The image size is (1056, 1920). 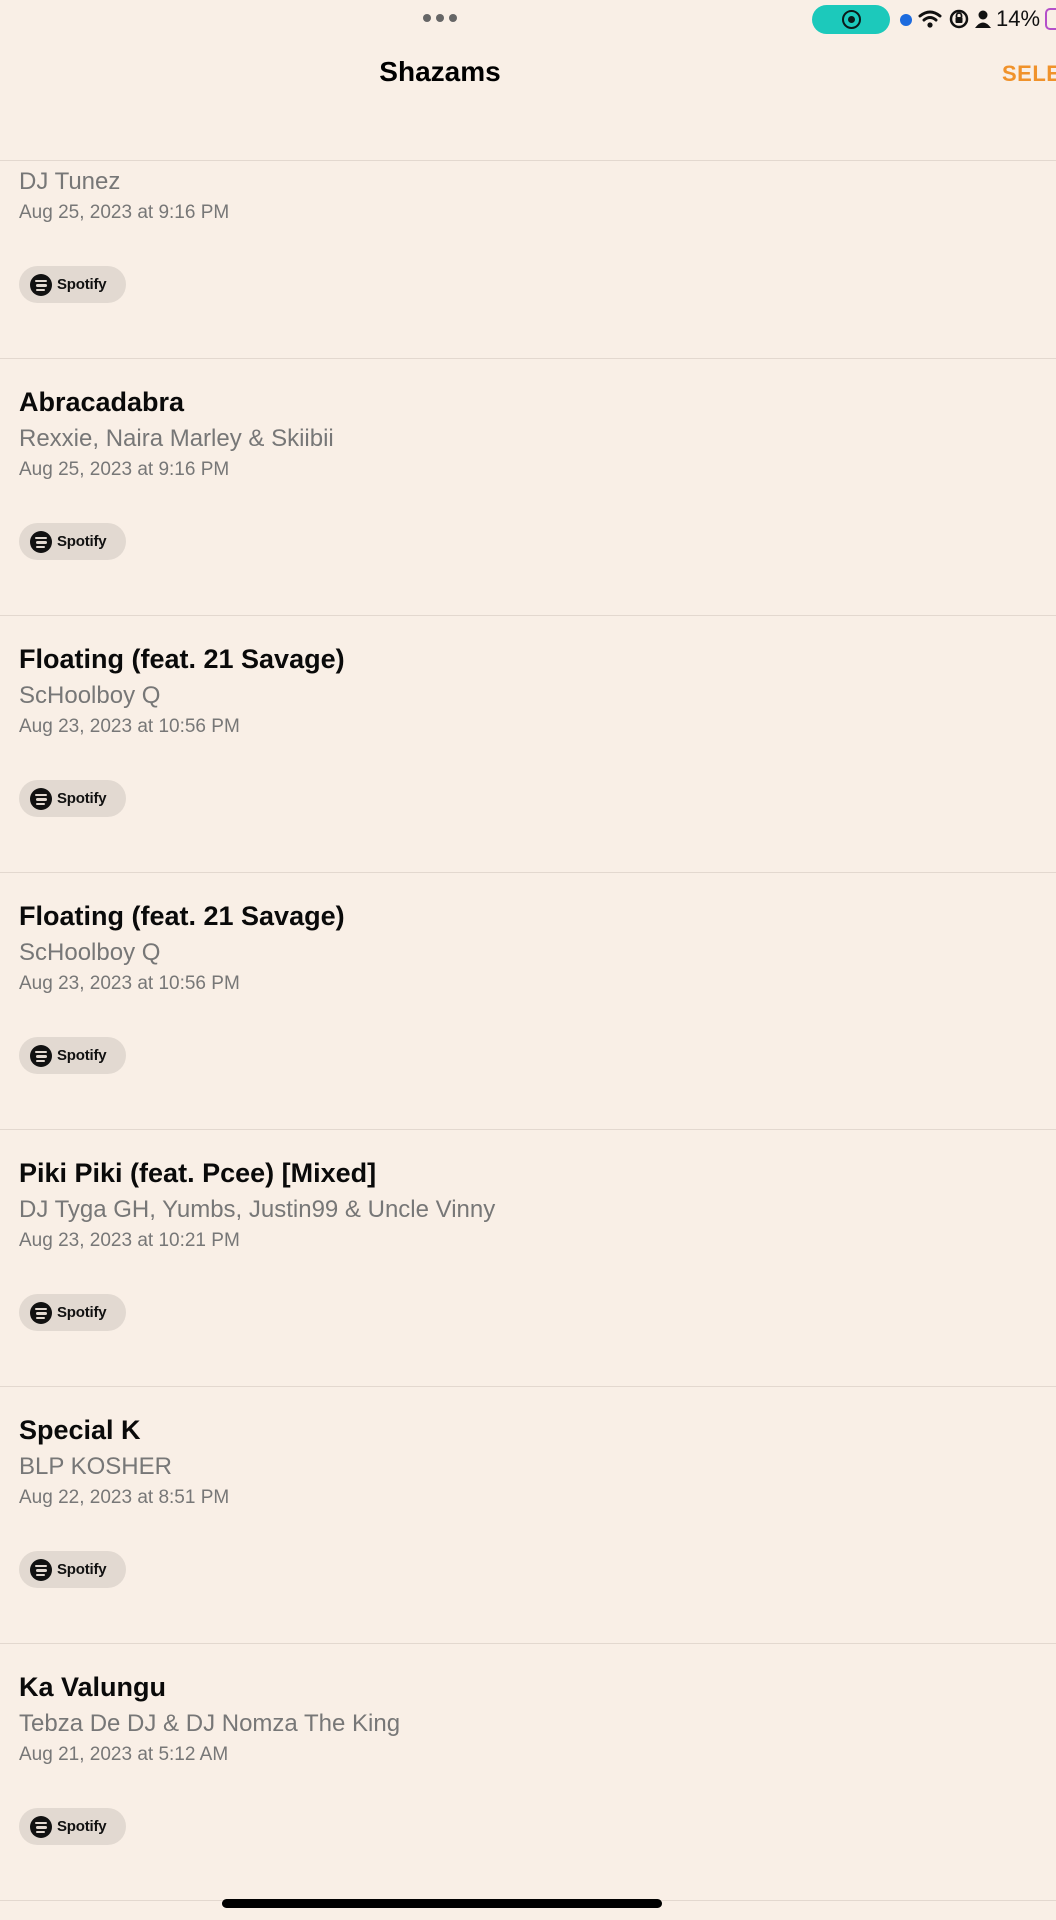 What do you see at coordinates (528, 260) in the screenshot?
I see `list-item: DJ Tunez Aug 25, 2023 at 9:16 PM Spotify` at bounding box center [528, 260].